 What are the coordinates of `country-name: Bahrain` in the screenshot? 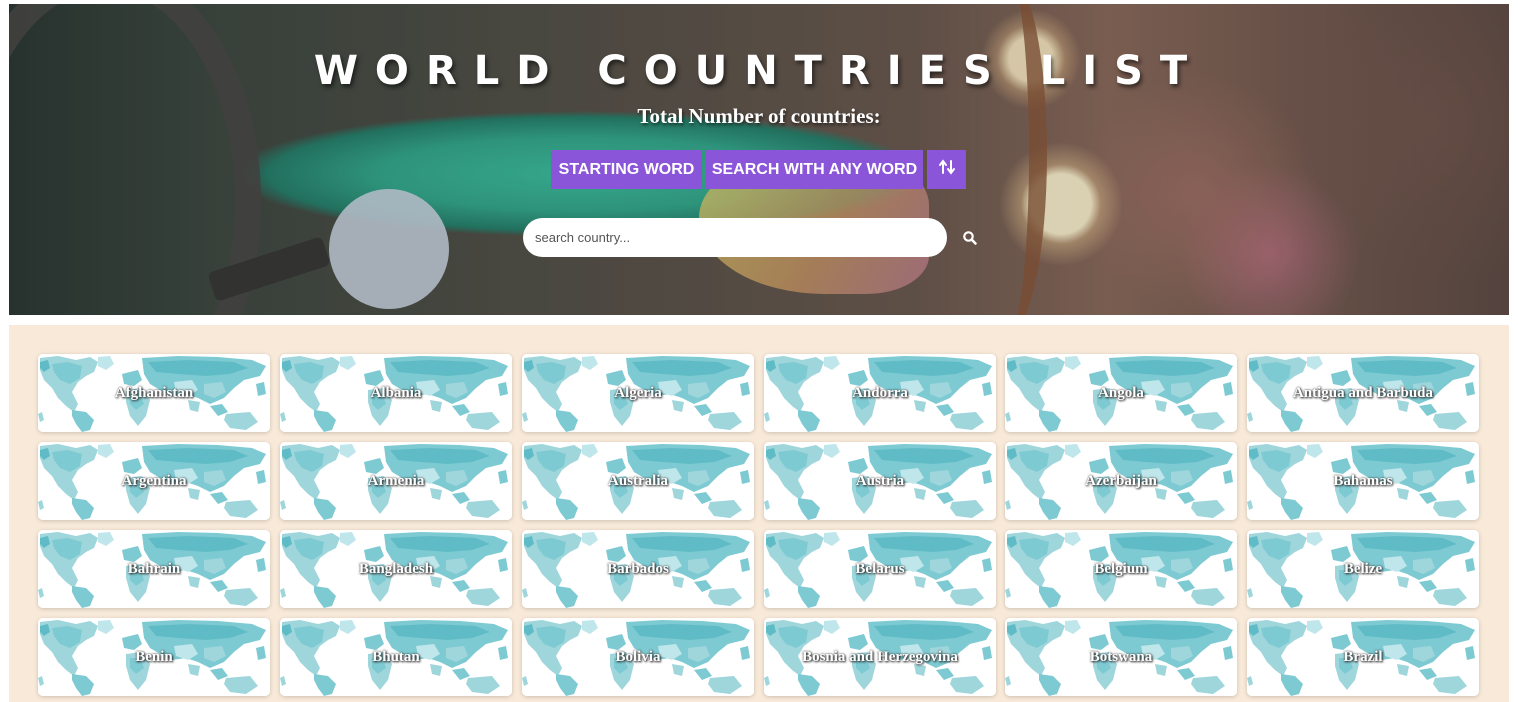 It's located at (154, 568).